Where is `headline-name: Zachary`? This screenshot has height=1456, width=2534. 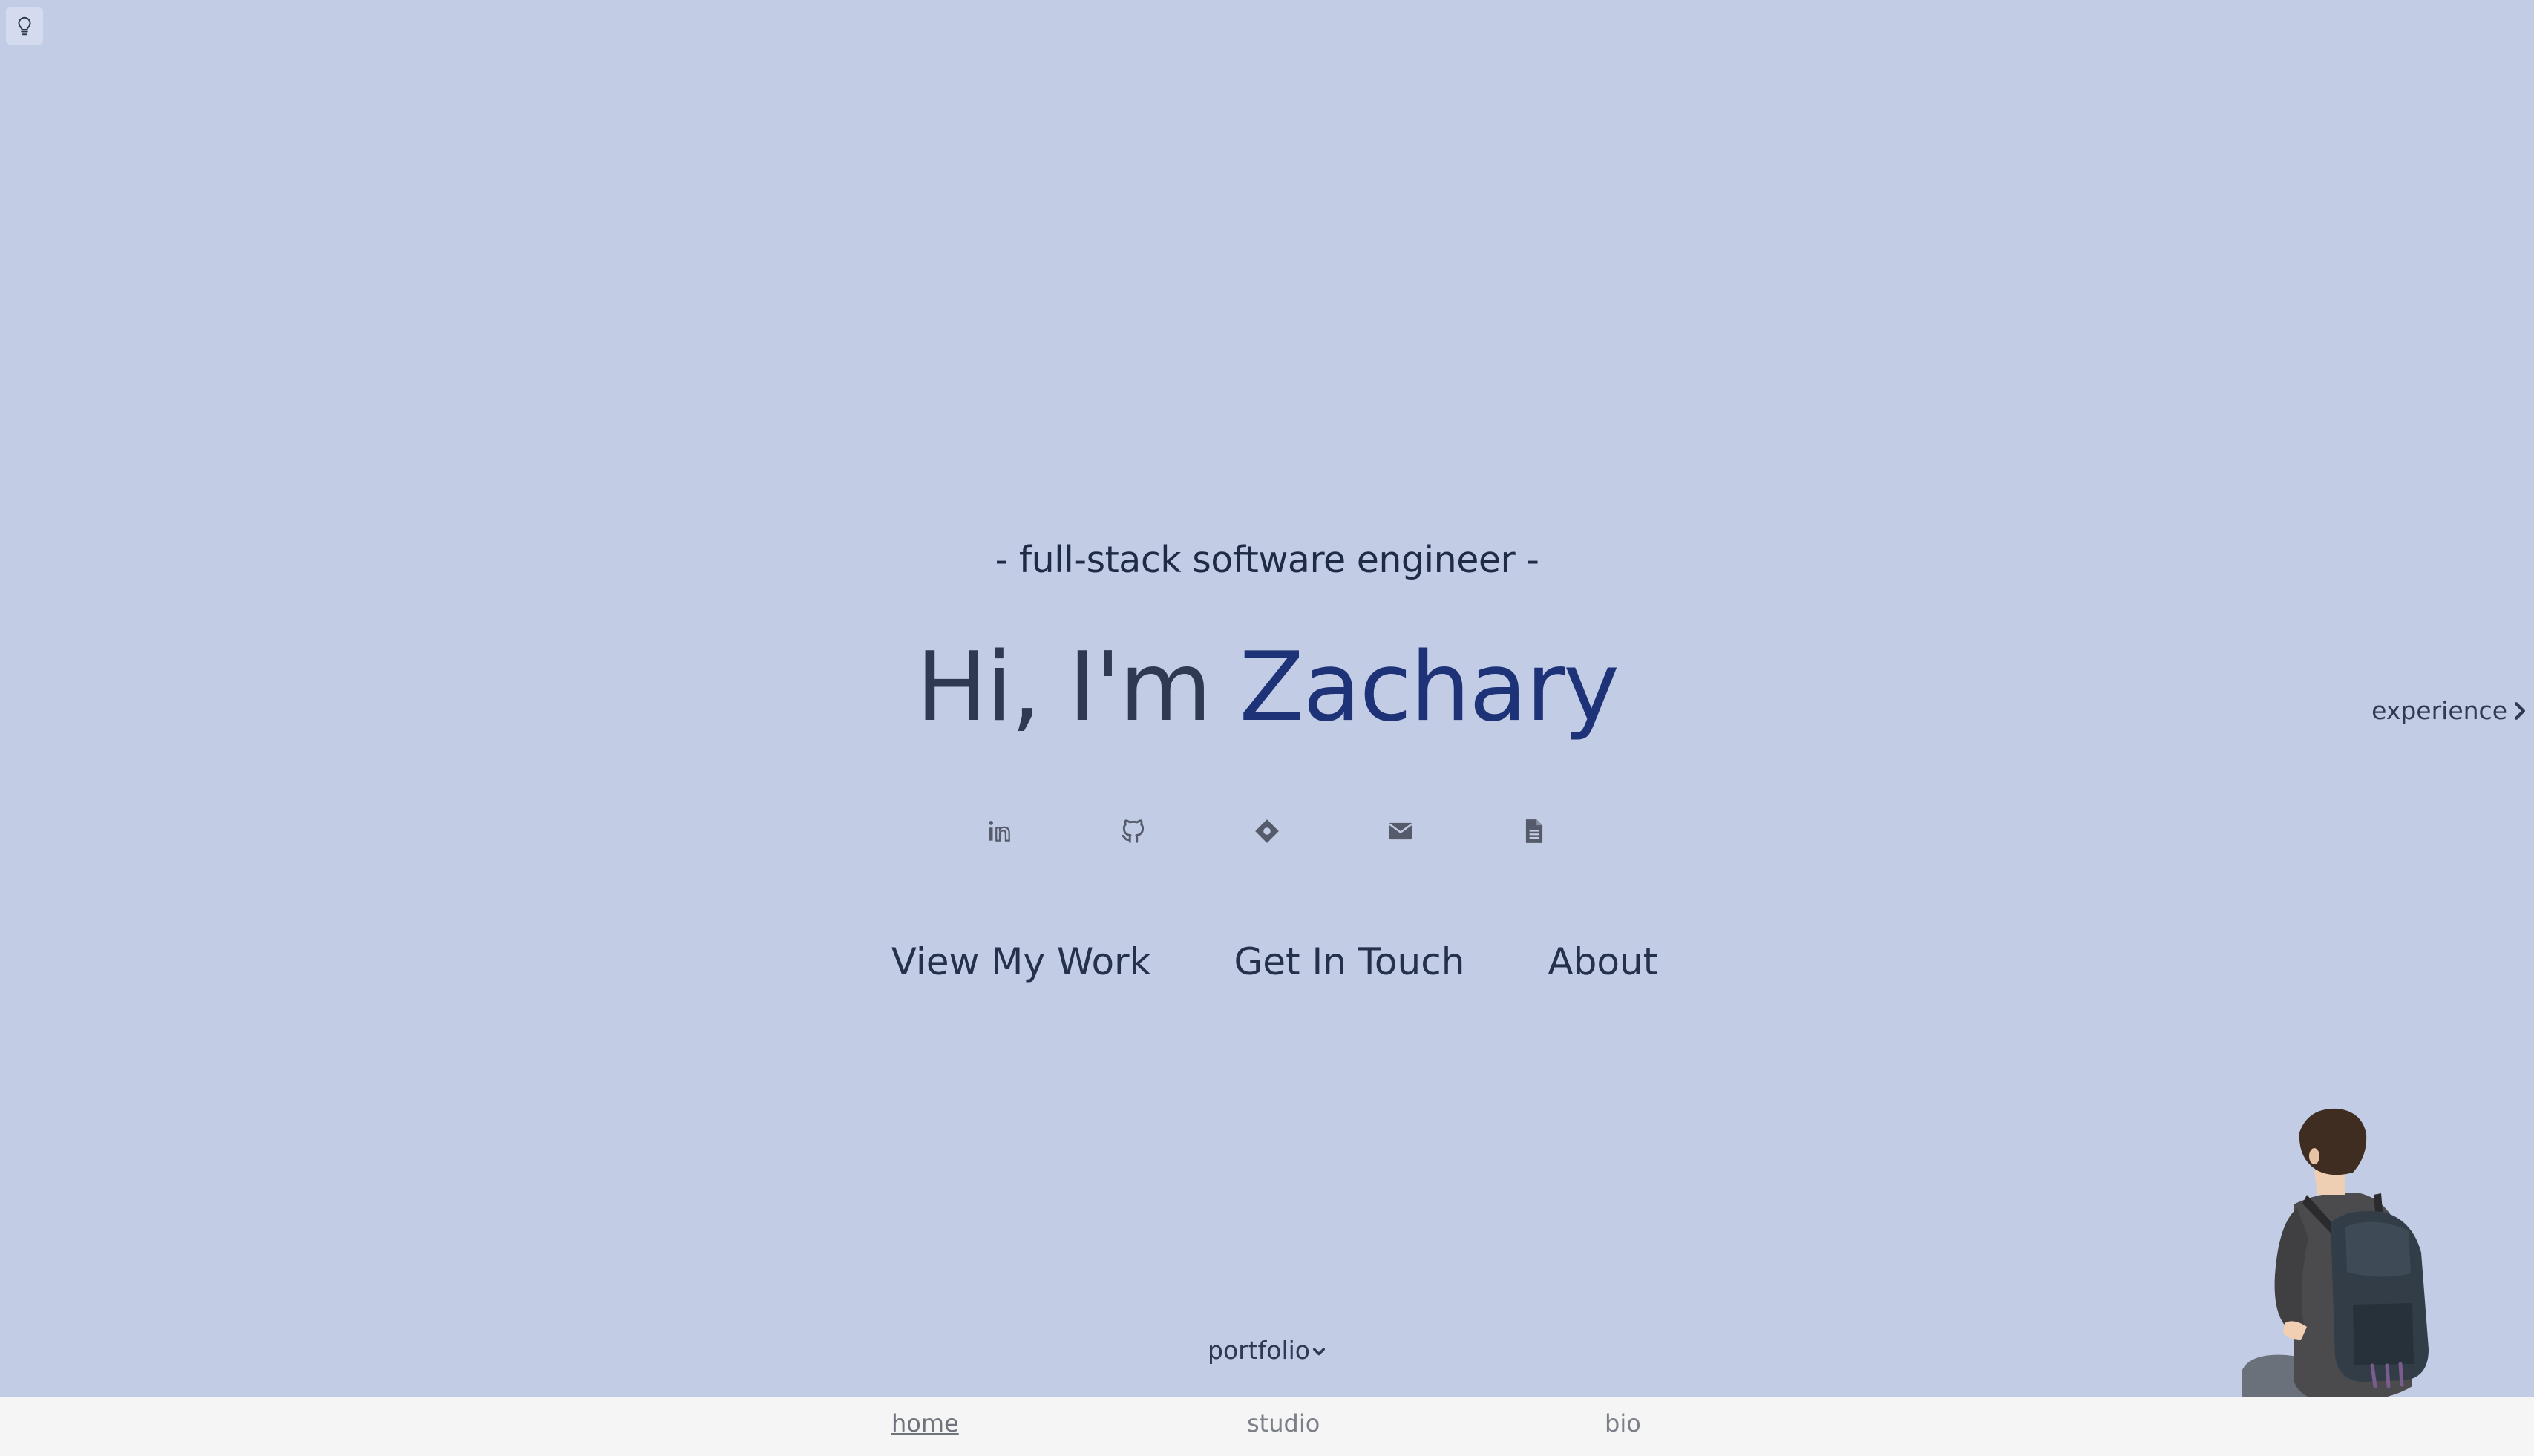 headline-name: Zachary is located at coordinates (1429, 688).